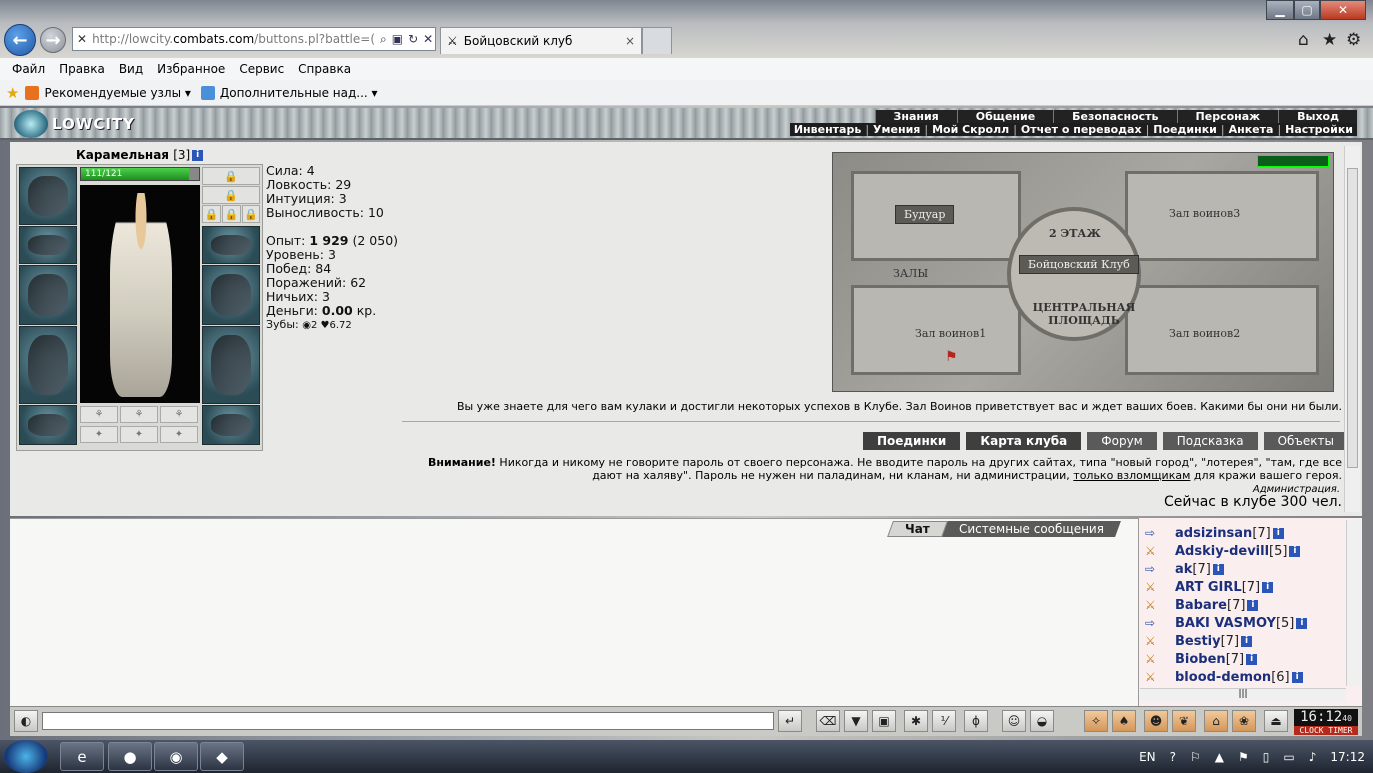  Describe the element at coordinates (99, 414) in the screenshot. I see `ring-slot-1: ⚘` at that location.